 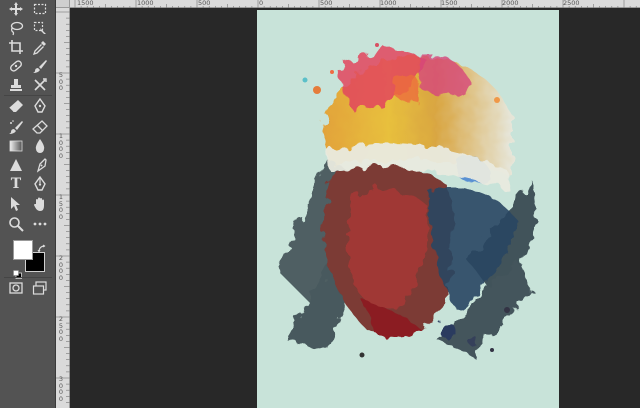 What do you see at coordinates (16, 9) in the screenshot?
I see `move-tool-icon` at bounding box center [16, 9].